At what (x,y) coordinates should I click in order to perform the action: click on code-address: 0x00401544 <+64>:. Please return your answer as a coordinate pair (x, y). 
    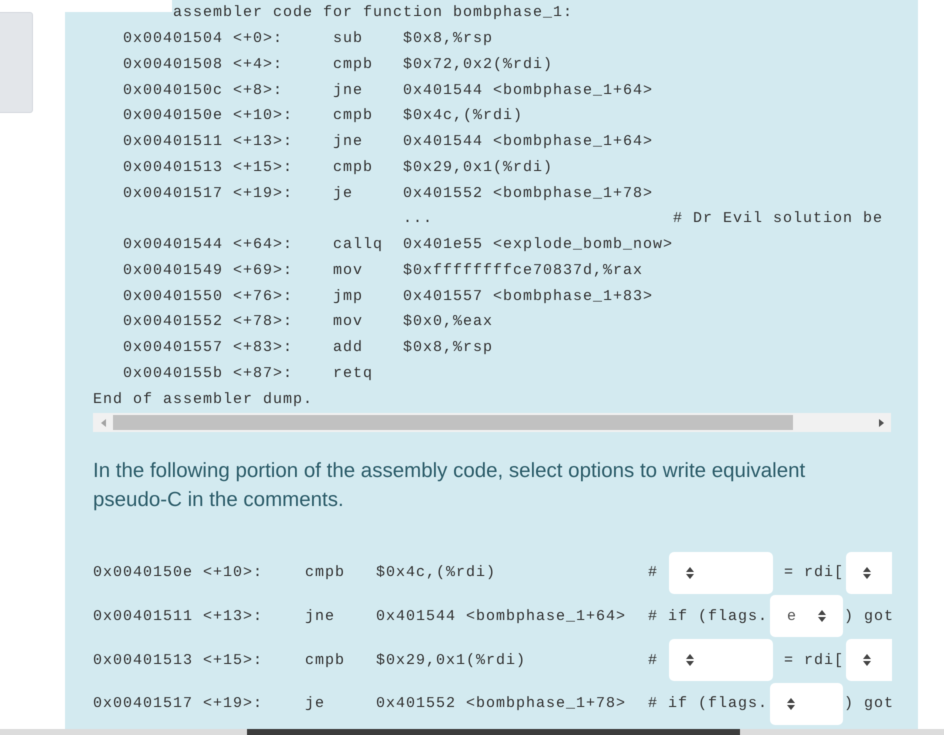
    Looking at the image, I should click on (208, 245).